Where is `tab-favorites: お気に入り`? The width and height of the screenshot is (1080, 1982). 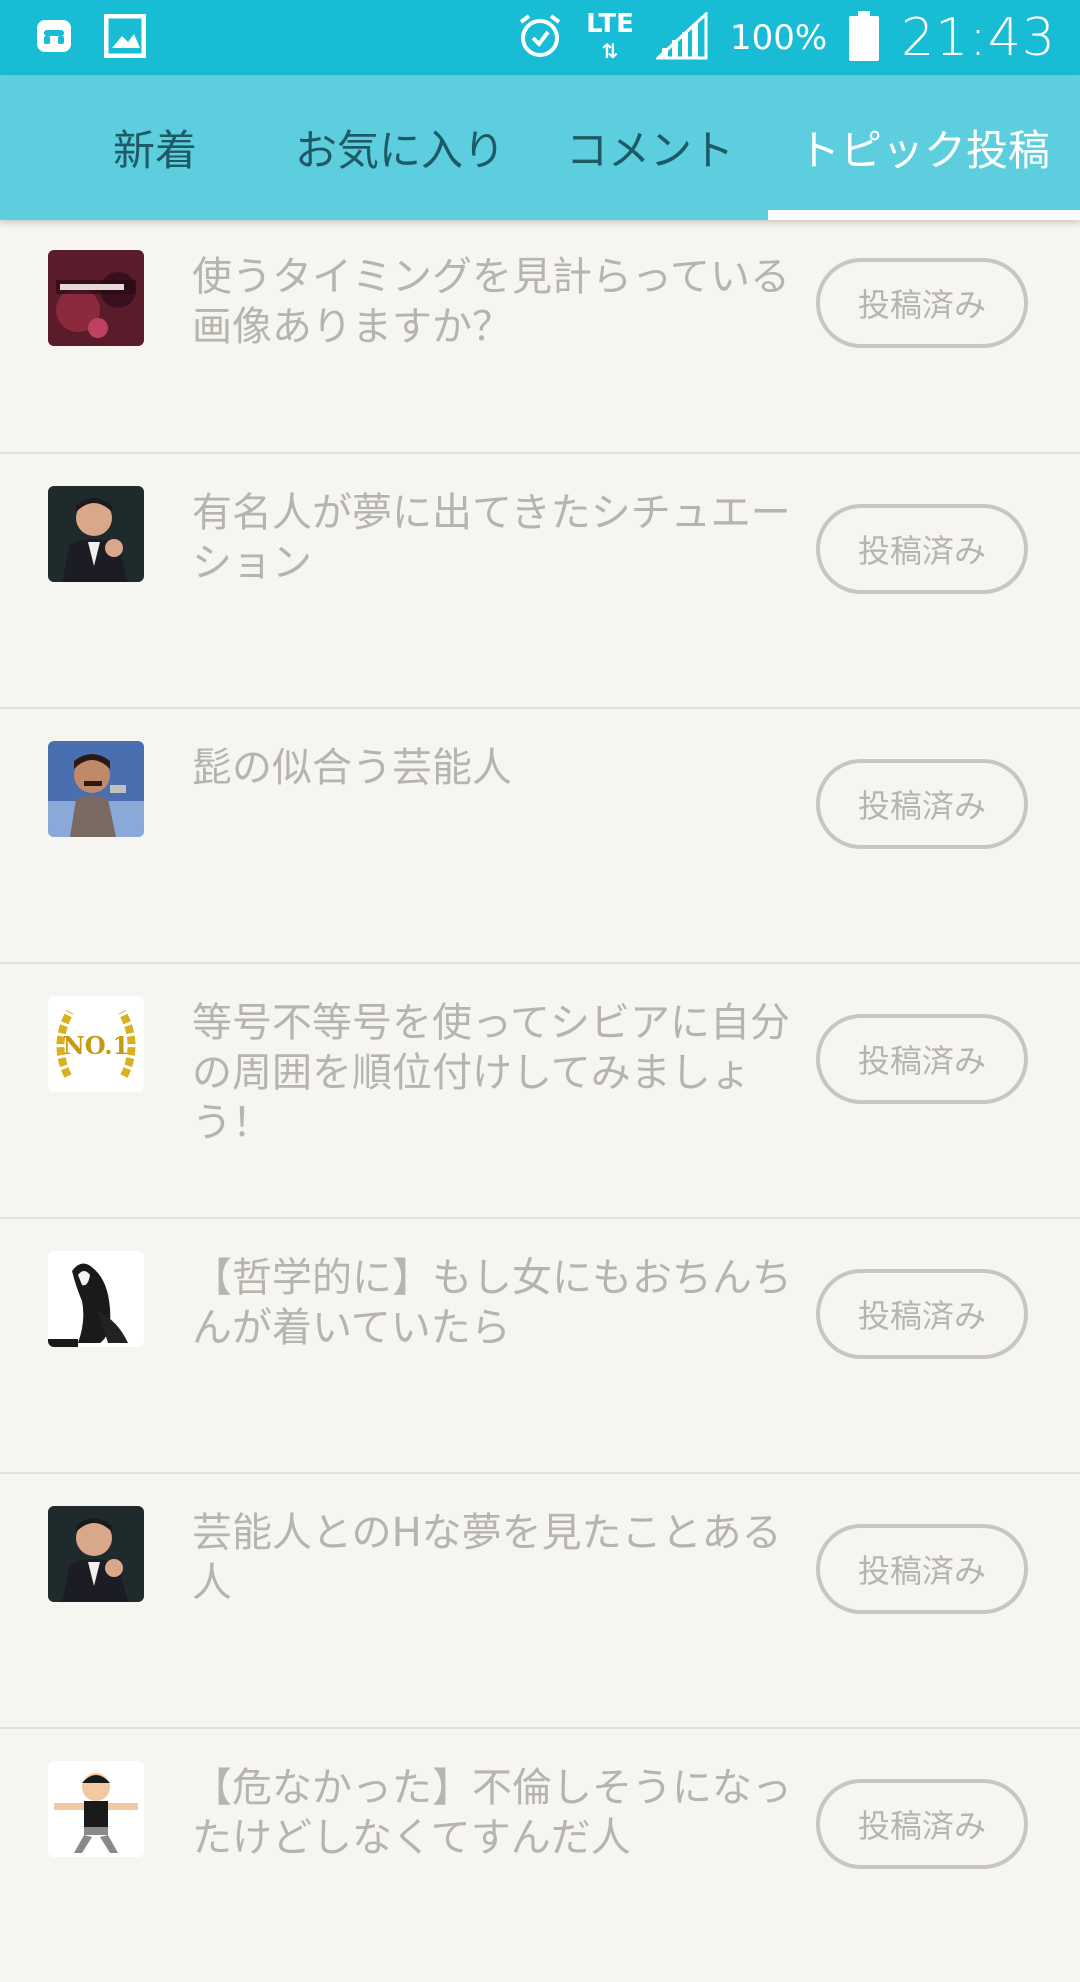 tab-favorites: お気に入り is located at coordinates (400, 147).